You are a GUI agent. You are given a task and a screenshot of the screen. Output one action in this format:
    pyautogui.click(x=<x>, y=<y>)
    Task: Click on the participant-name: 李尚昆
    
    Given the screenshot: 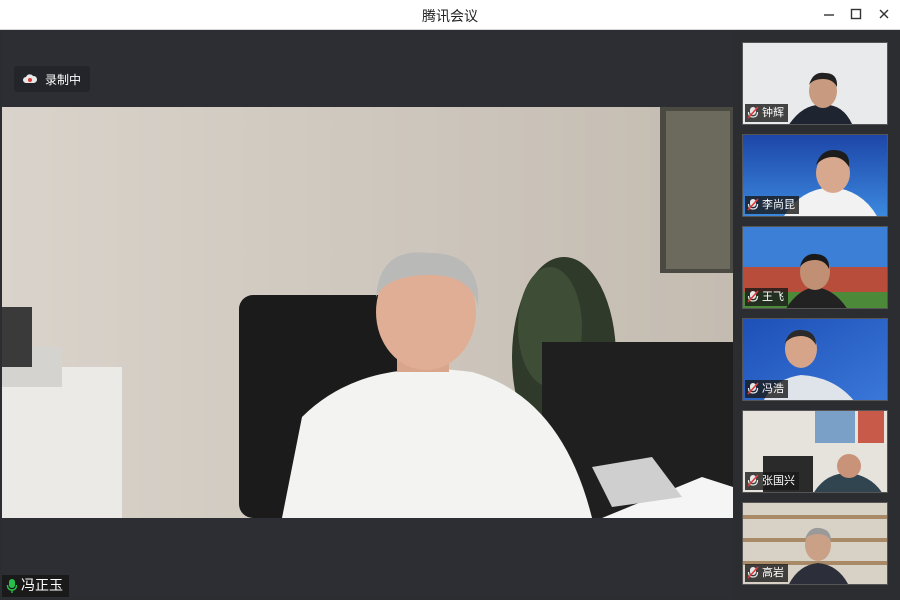 What is the action you would take?
    pyautogui.click(x=778, y=204)
    